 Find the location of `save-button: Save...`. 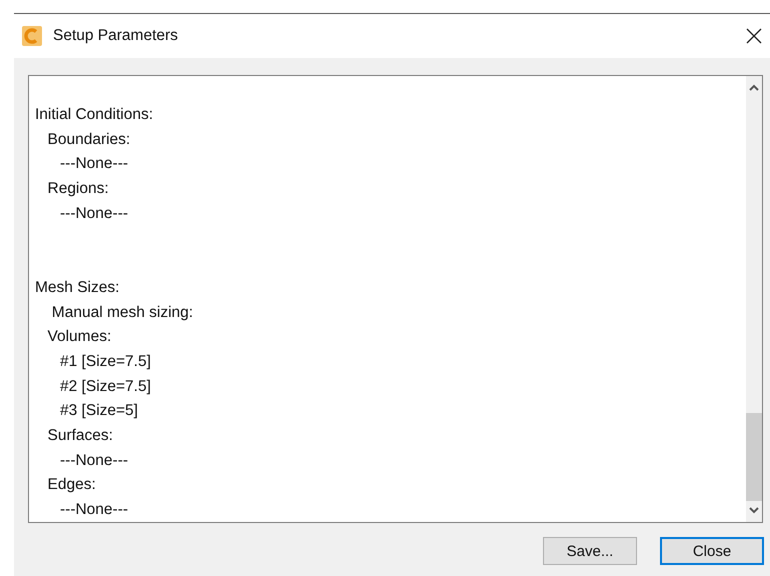

save-button: Save... is located at coordinates (590, 551).